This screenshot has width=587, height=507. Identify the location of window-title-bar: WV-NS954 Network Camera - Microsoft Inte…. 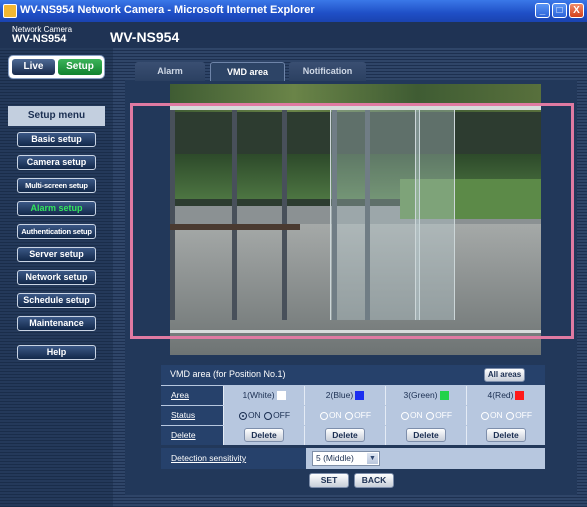
(293, 11).